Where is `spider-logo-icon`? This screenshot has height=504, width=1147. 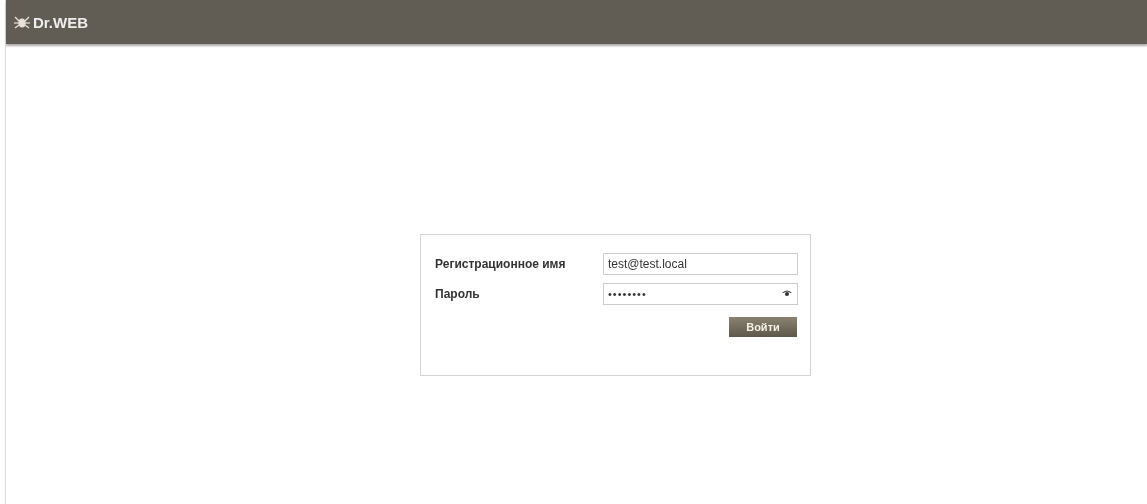 spider-logo-icon is located at coordinates (22, 22).